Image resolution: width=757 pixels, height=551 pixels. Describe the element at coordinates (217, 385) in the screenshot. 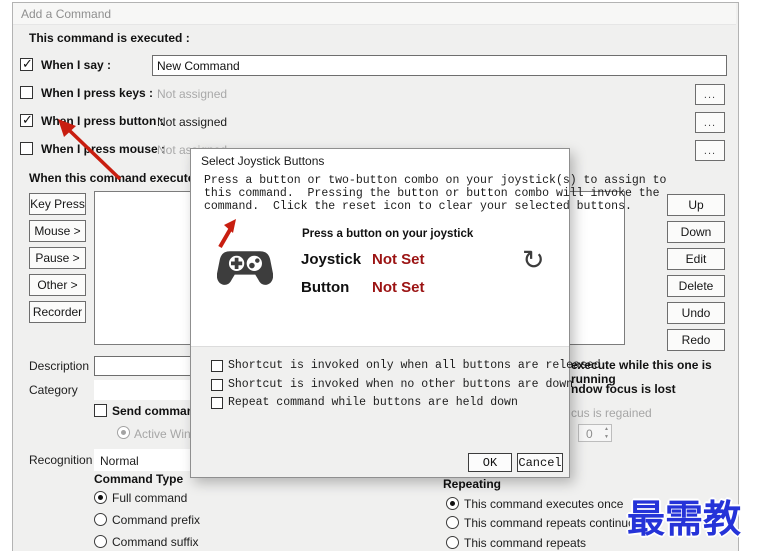

I see `no-other-buttons-checkbox` at that location.